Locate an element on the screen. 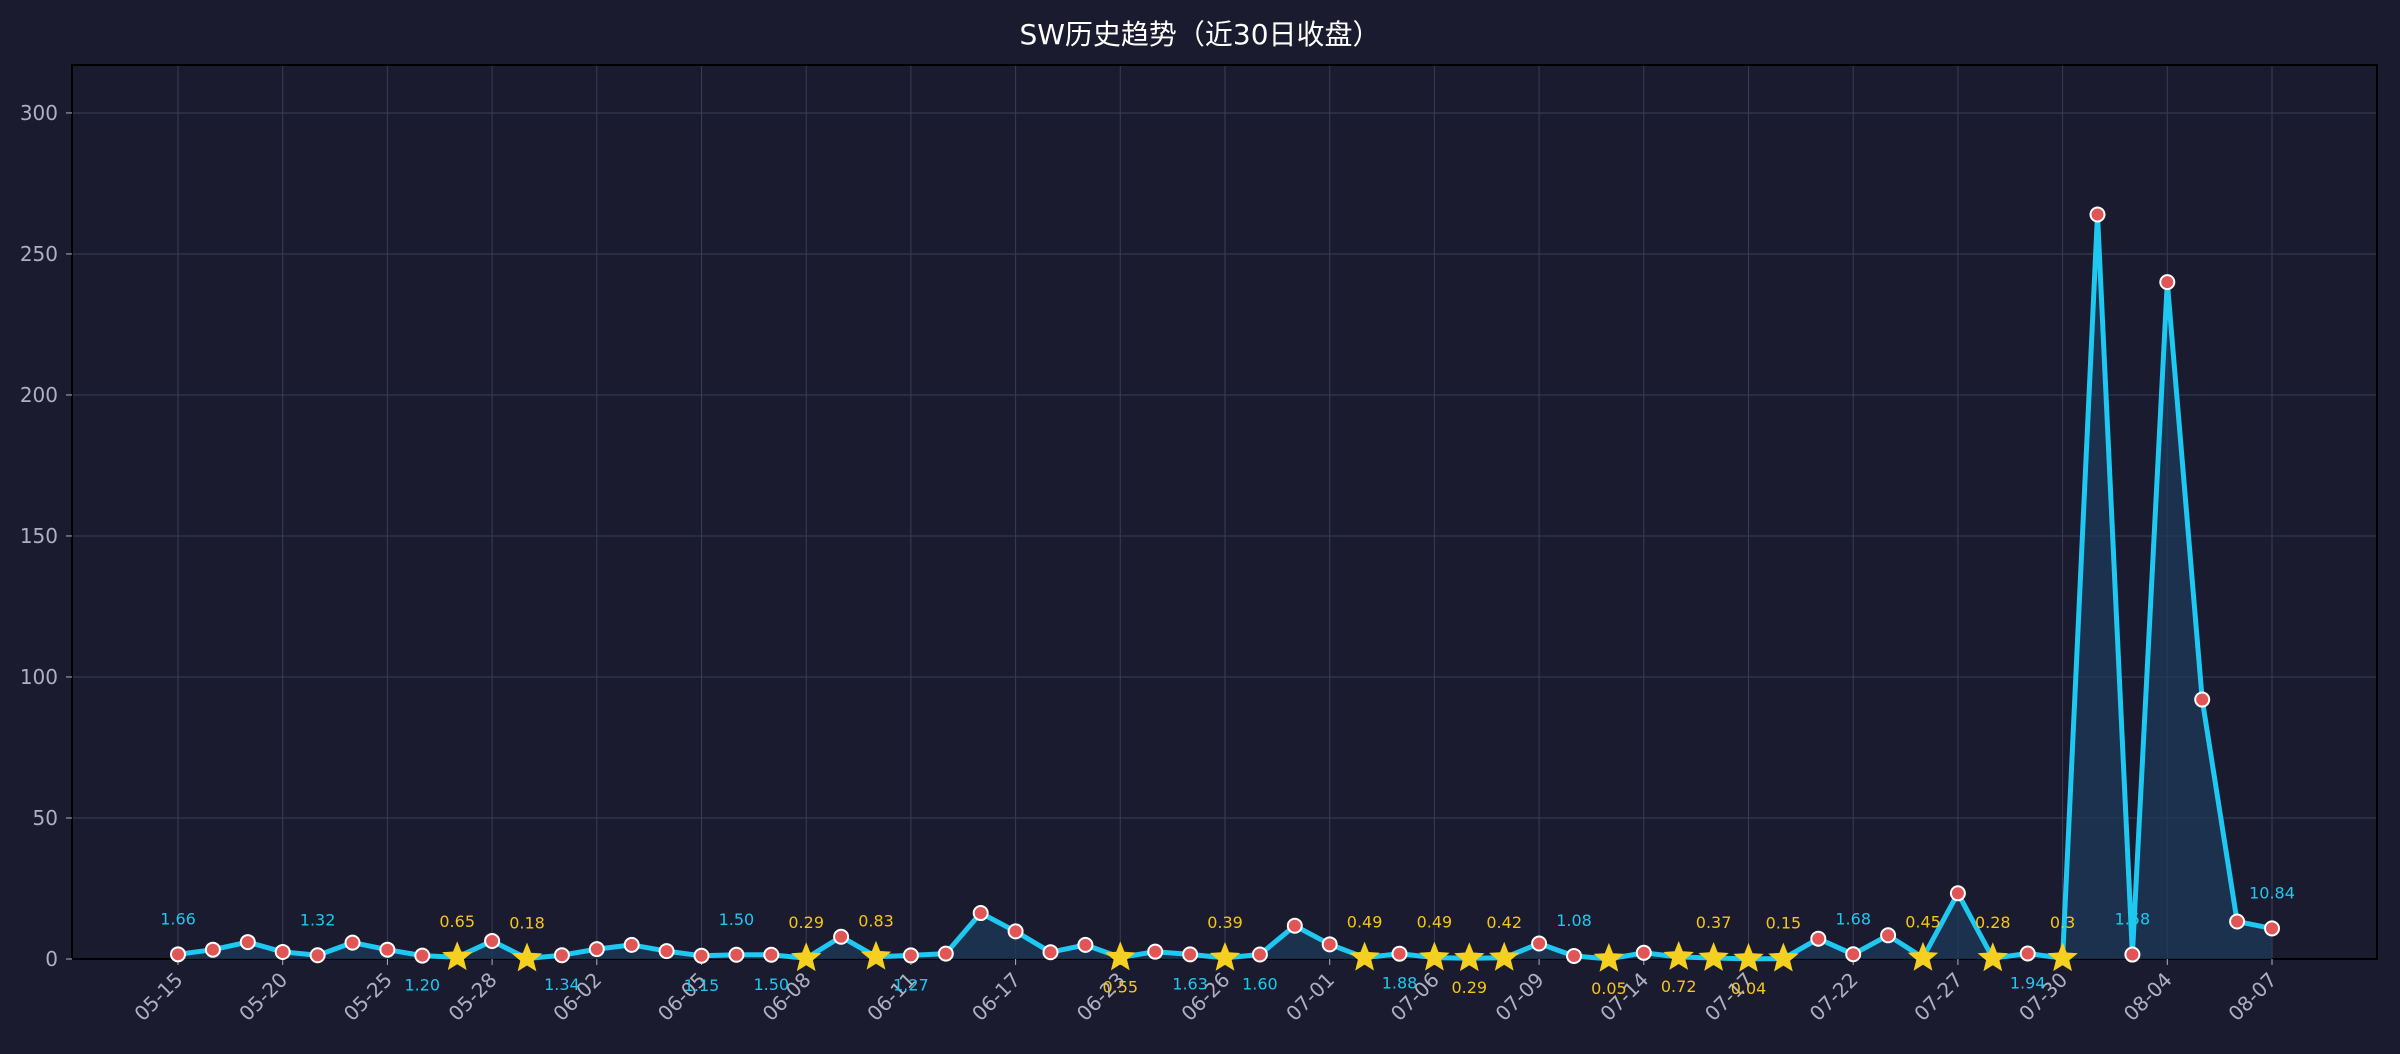 This screenshot has height=1054, width=2400. y-tick-label: 100 is located at coordinates (39, 677).